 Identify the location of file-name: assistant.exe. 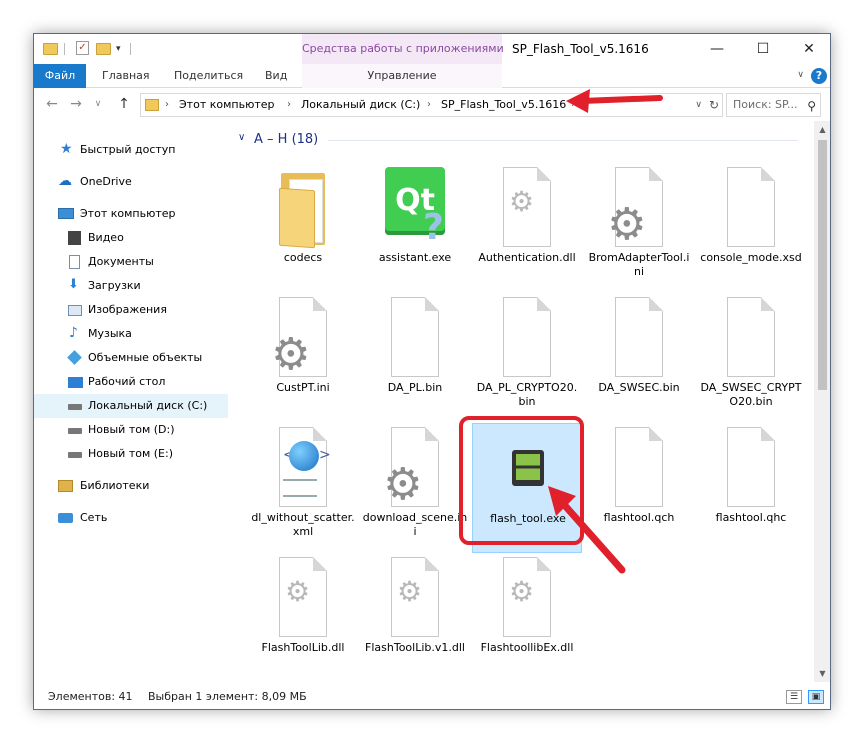
(415, 257).